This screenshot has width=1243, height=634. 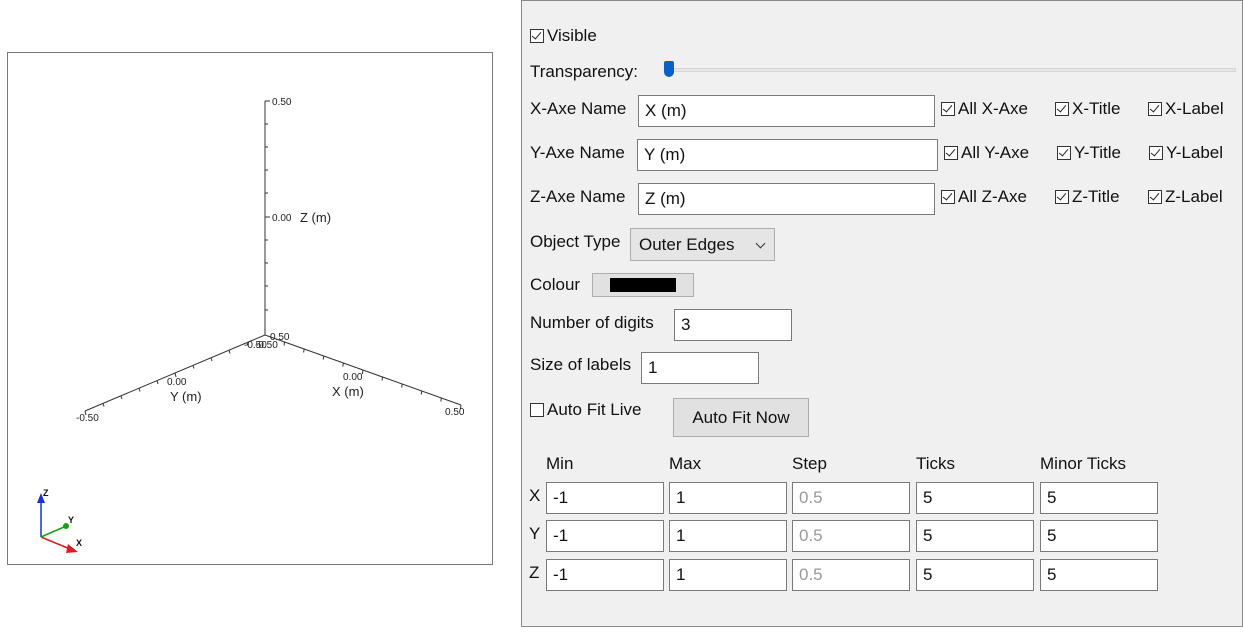 What do you see at coordinates (1186, 153) in the screenshot?
I see `y-label-checkbox: Y-Label` at bounding box center [1186, 153].